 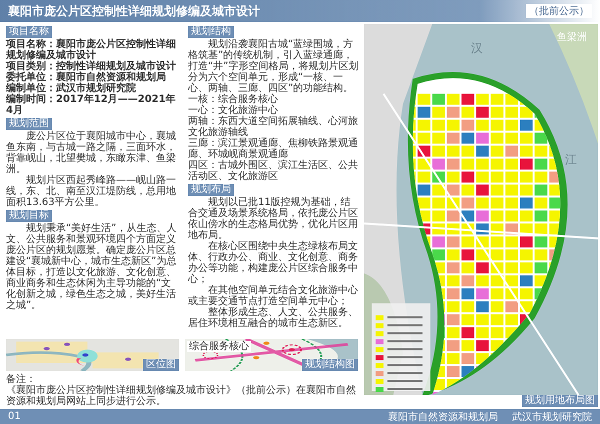 What do you see at coordinates (273, 296) in the screenshot?
I see `paragraph: 在其他空间单元结合文化旅游中心或主要交通节点打造空间单元中心；` at bounding box center [273, 296].